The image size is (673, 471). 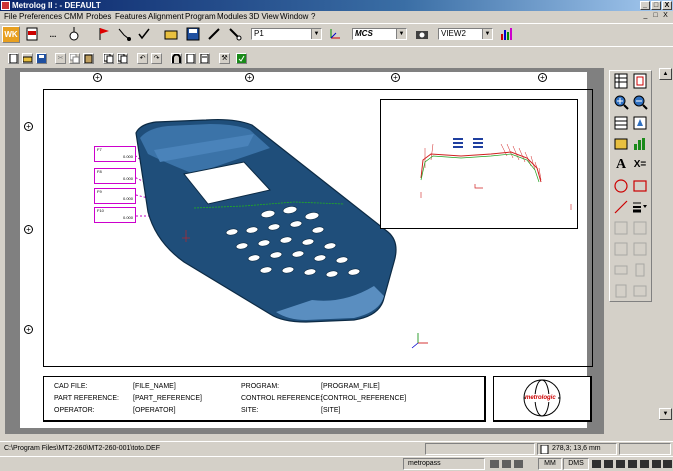 I want to click on angle-dms-indicator: DMS, so click(x=576, y=464).